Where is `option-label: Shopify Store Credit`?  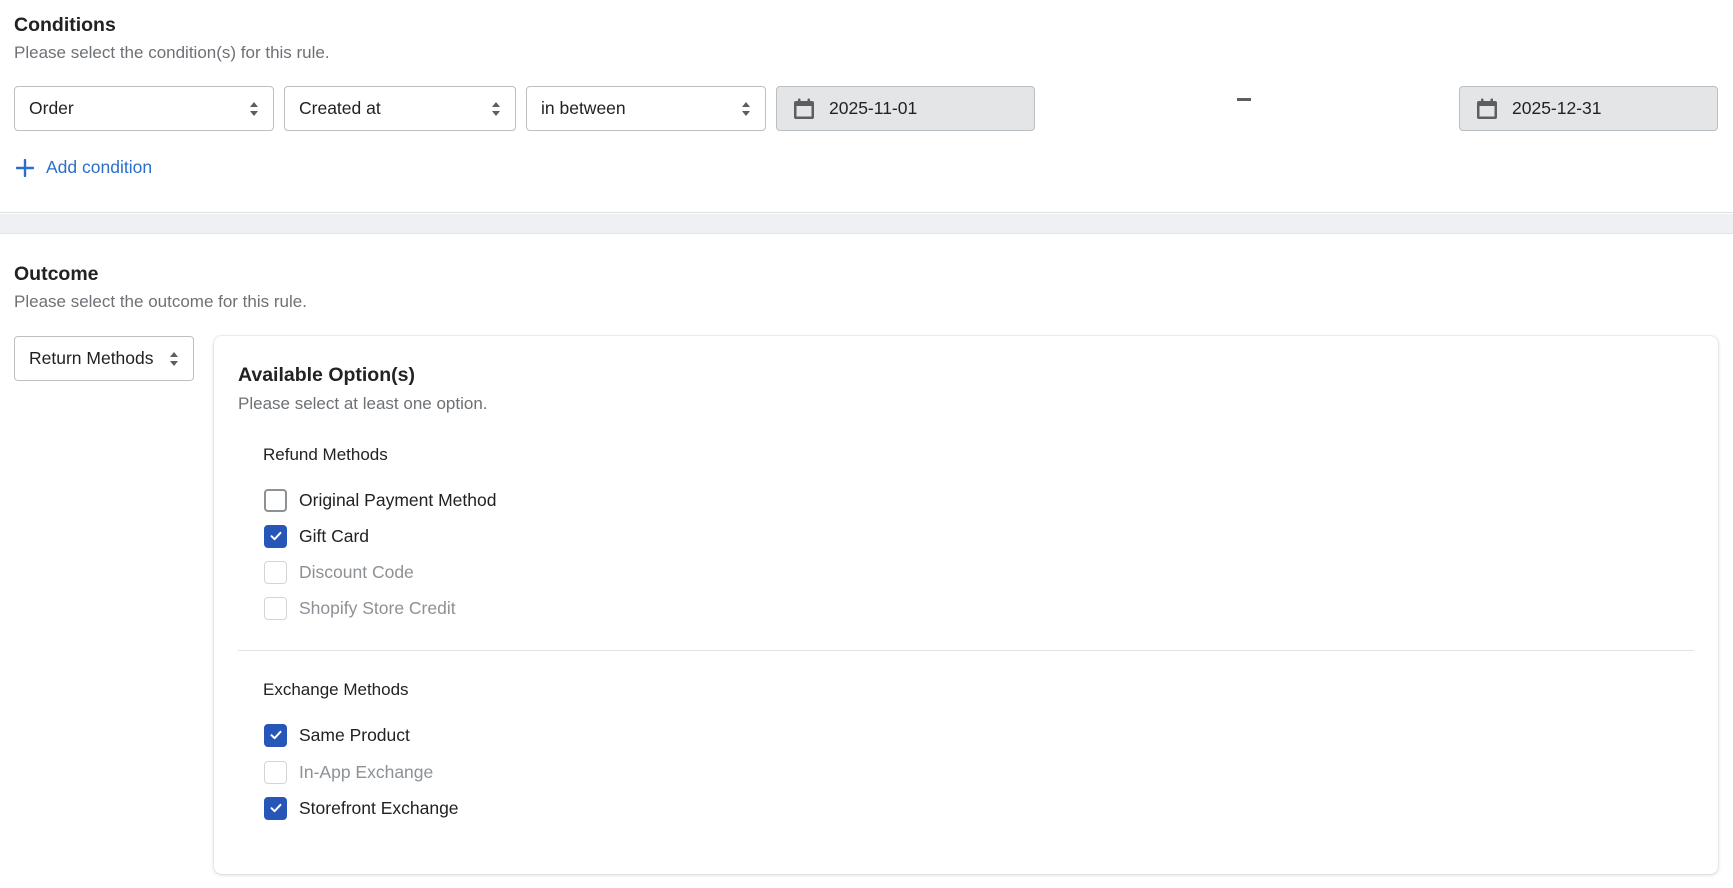
option-label: Shopify Store Credit is located at coordinates (377, 607).